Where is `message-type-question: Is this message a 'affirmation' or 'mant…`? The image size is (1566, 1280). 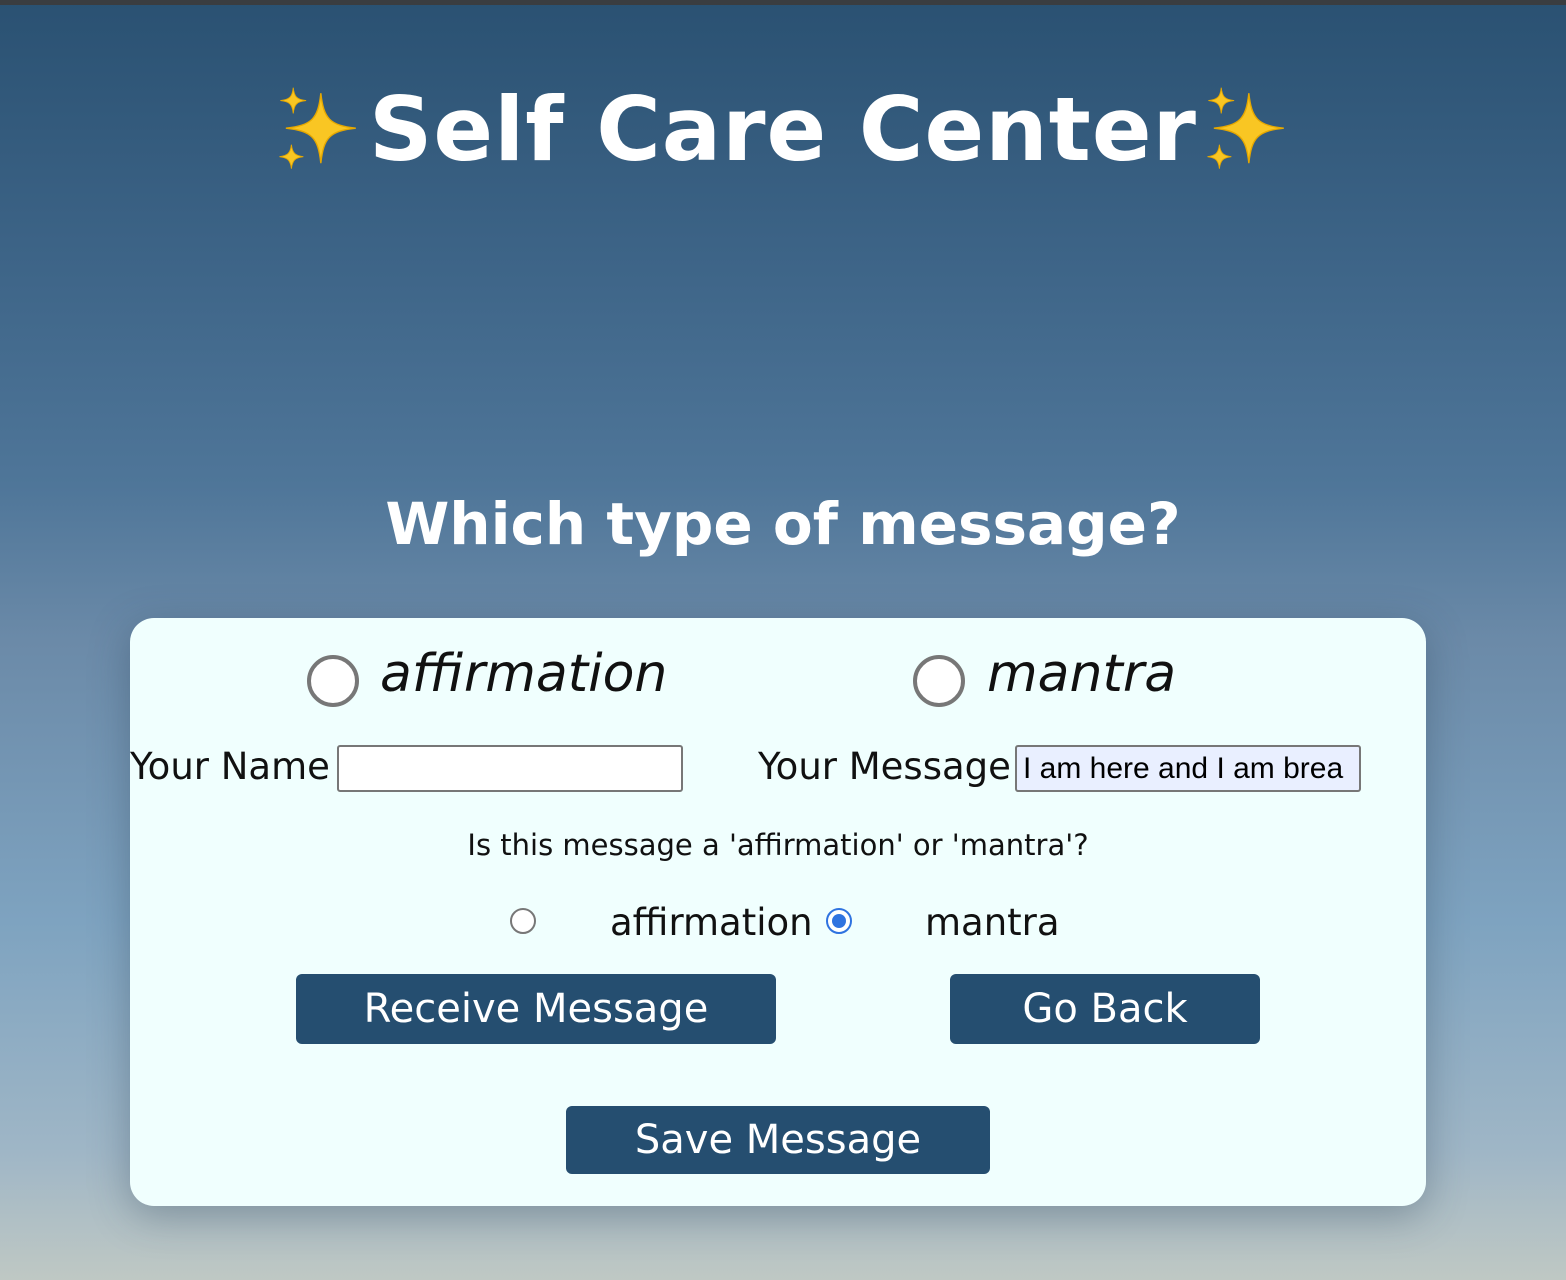
message-type-question: Is this message a 'affirmation' or 'mant… is located at coordinates (778, 845).